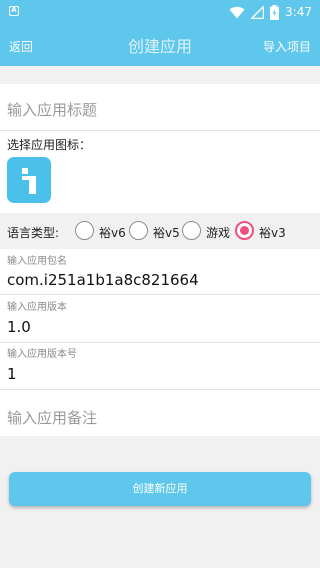 The width and height of the screenshot is (320, 568). Describe the element at coordinates (237, 12) in the screenshot. I see `wifi-icon` at that location.